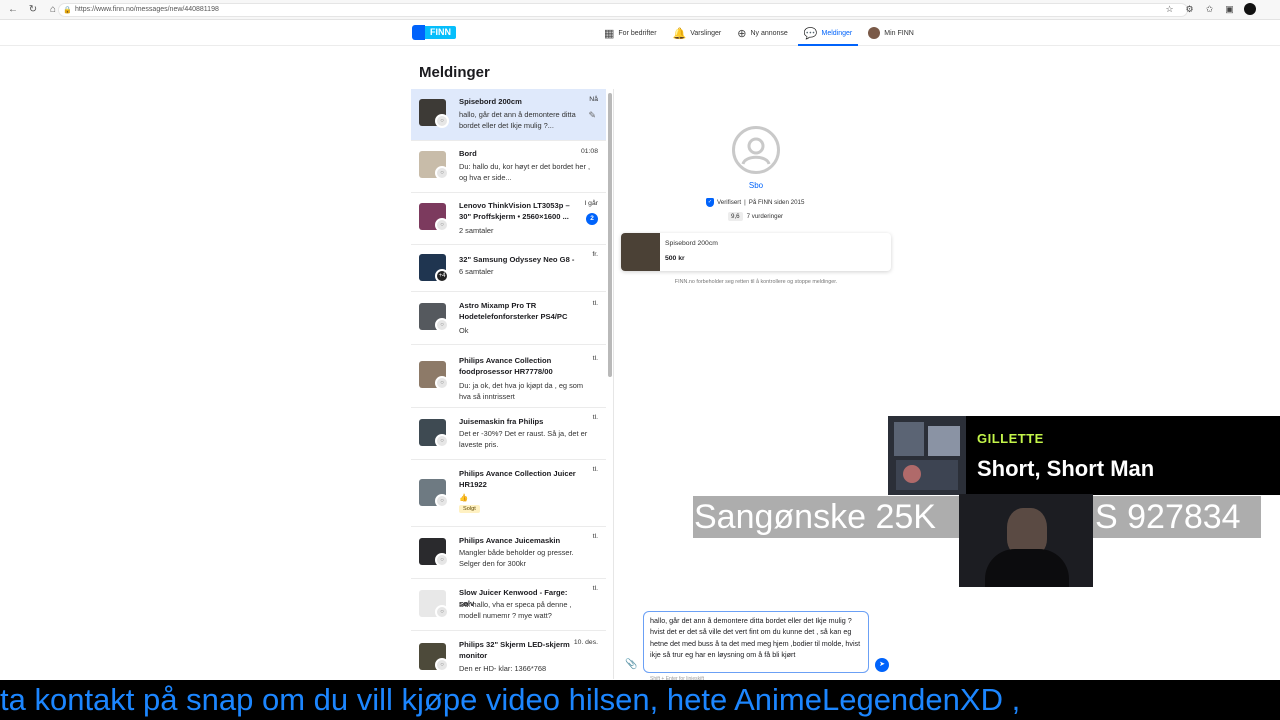 This screenshot has width=1280, height=720. Describe the element at coordinates (464, 330) in the screenshot. I see `conversation-snippet: Ok` at that location.